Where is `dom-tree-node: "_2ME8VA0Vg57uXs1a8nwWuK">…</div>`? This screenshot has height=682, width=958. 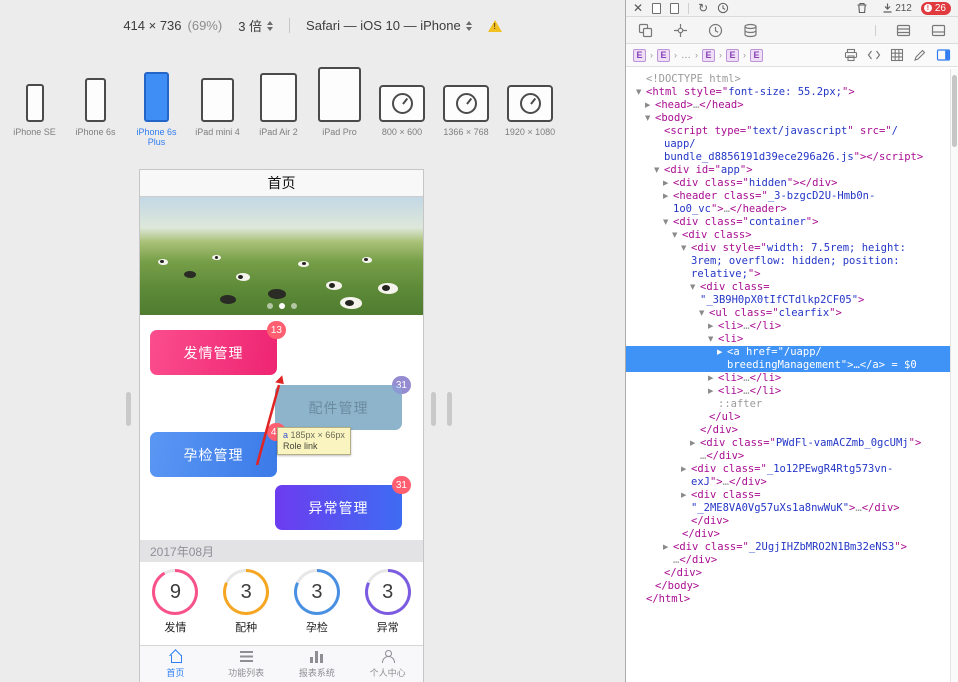 dom-tree-node: "_2ME8VA0Vg57uXs1a8nwWuK">…</div> is located at coordinates (788, 508).